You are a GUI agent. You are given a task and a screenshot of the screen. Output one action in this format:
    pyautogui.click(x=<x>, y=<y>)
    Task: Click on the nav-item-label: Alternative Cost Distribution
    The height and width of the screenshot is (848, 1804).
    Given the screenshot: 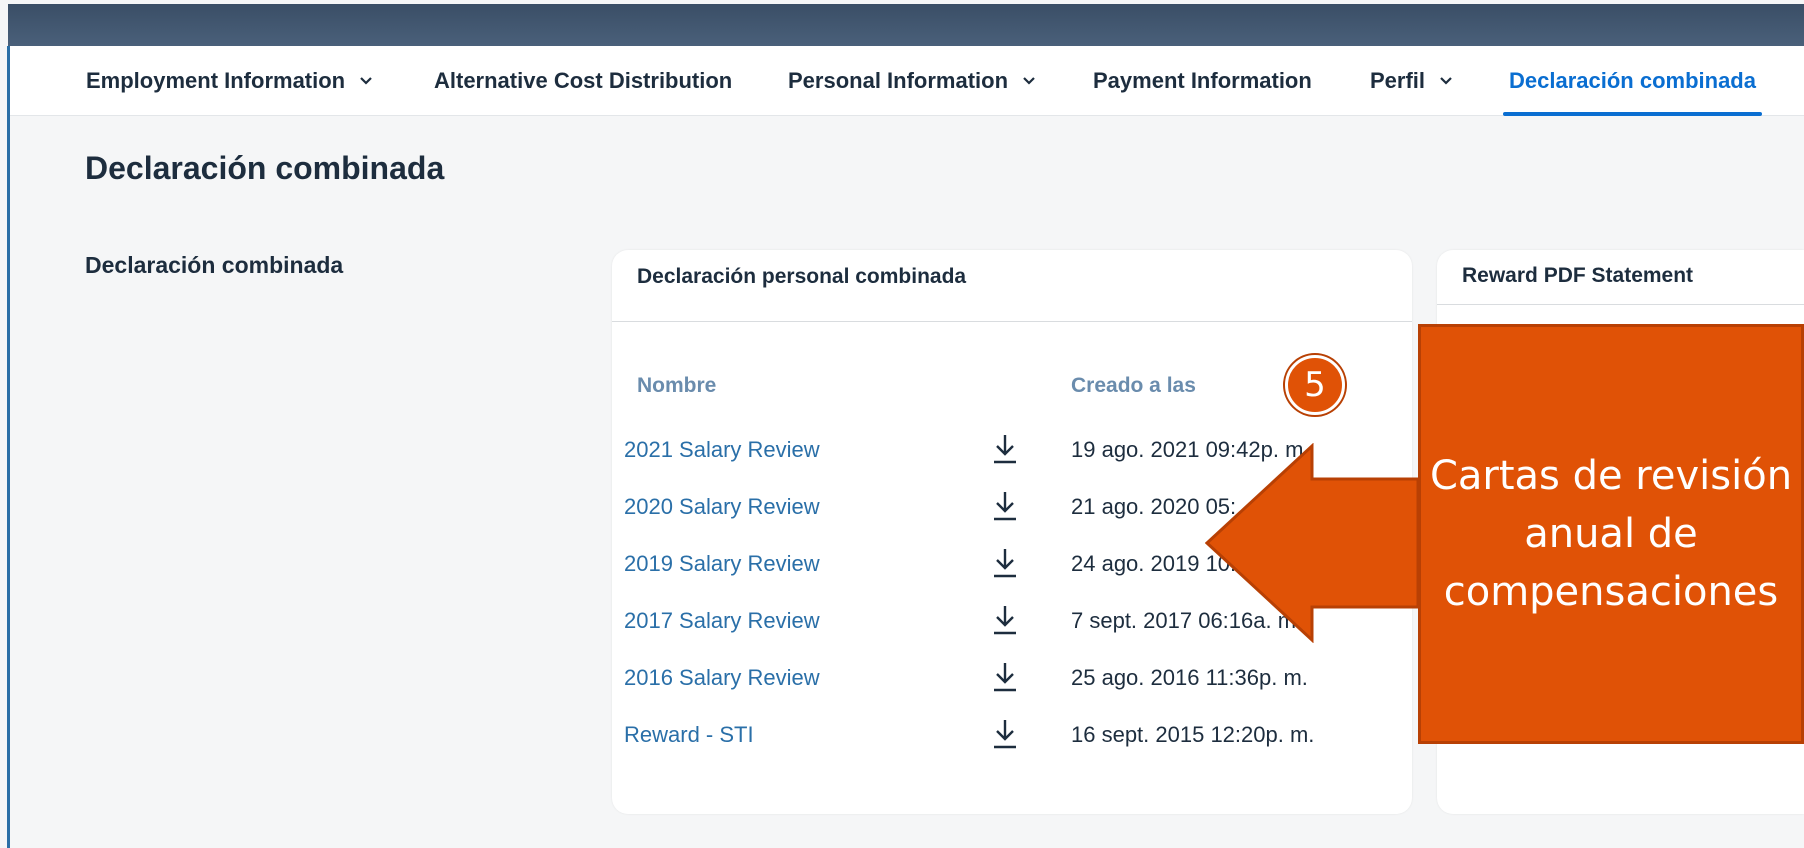 What is the action you would take?
    pyautogui.click(x=583, y=80)
    